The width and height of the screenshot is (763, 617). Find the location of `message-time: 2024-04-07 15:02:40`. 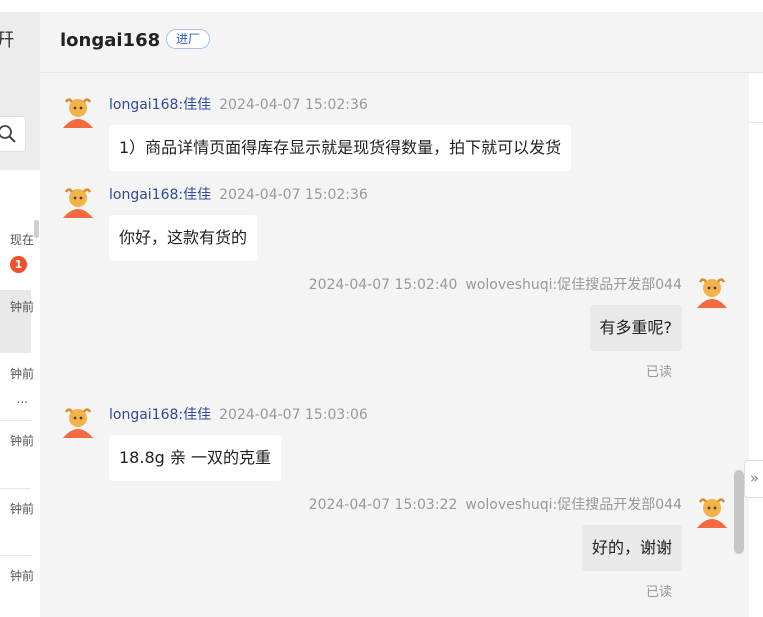

message-time: 2024-04-07 15:02:40 is located at coordinates (383, 285).